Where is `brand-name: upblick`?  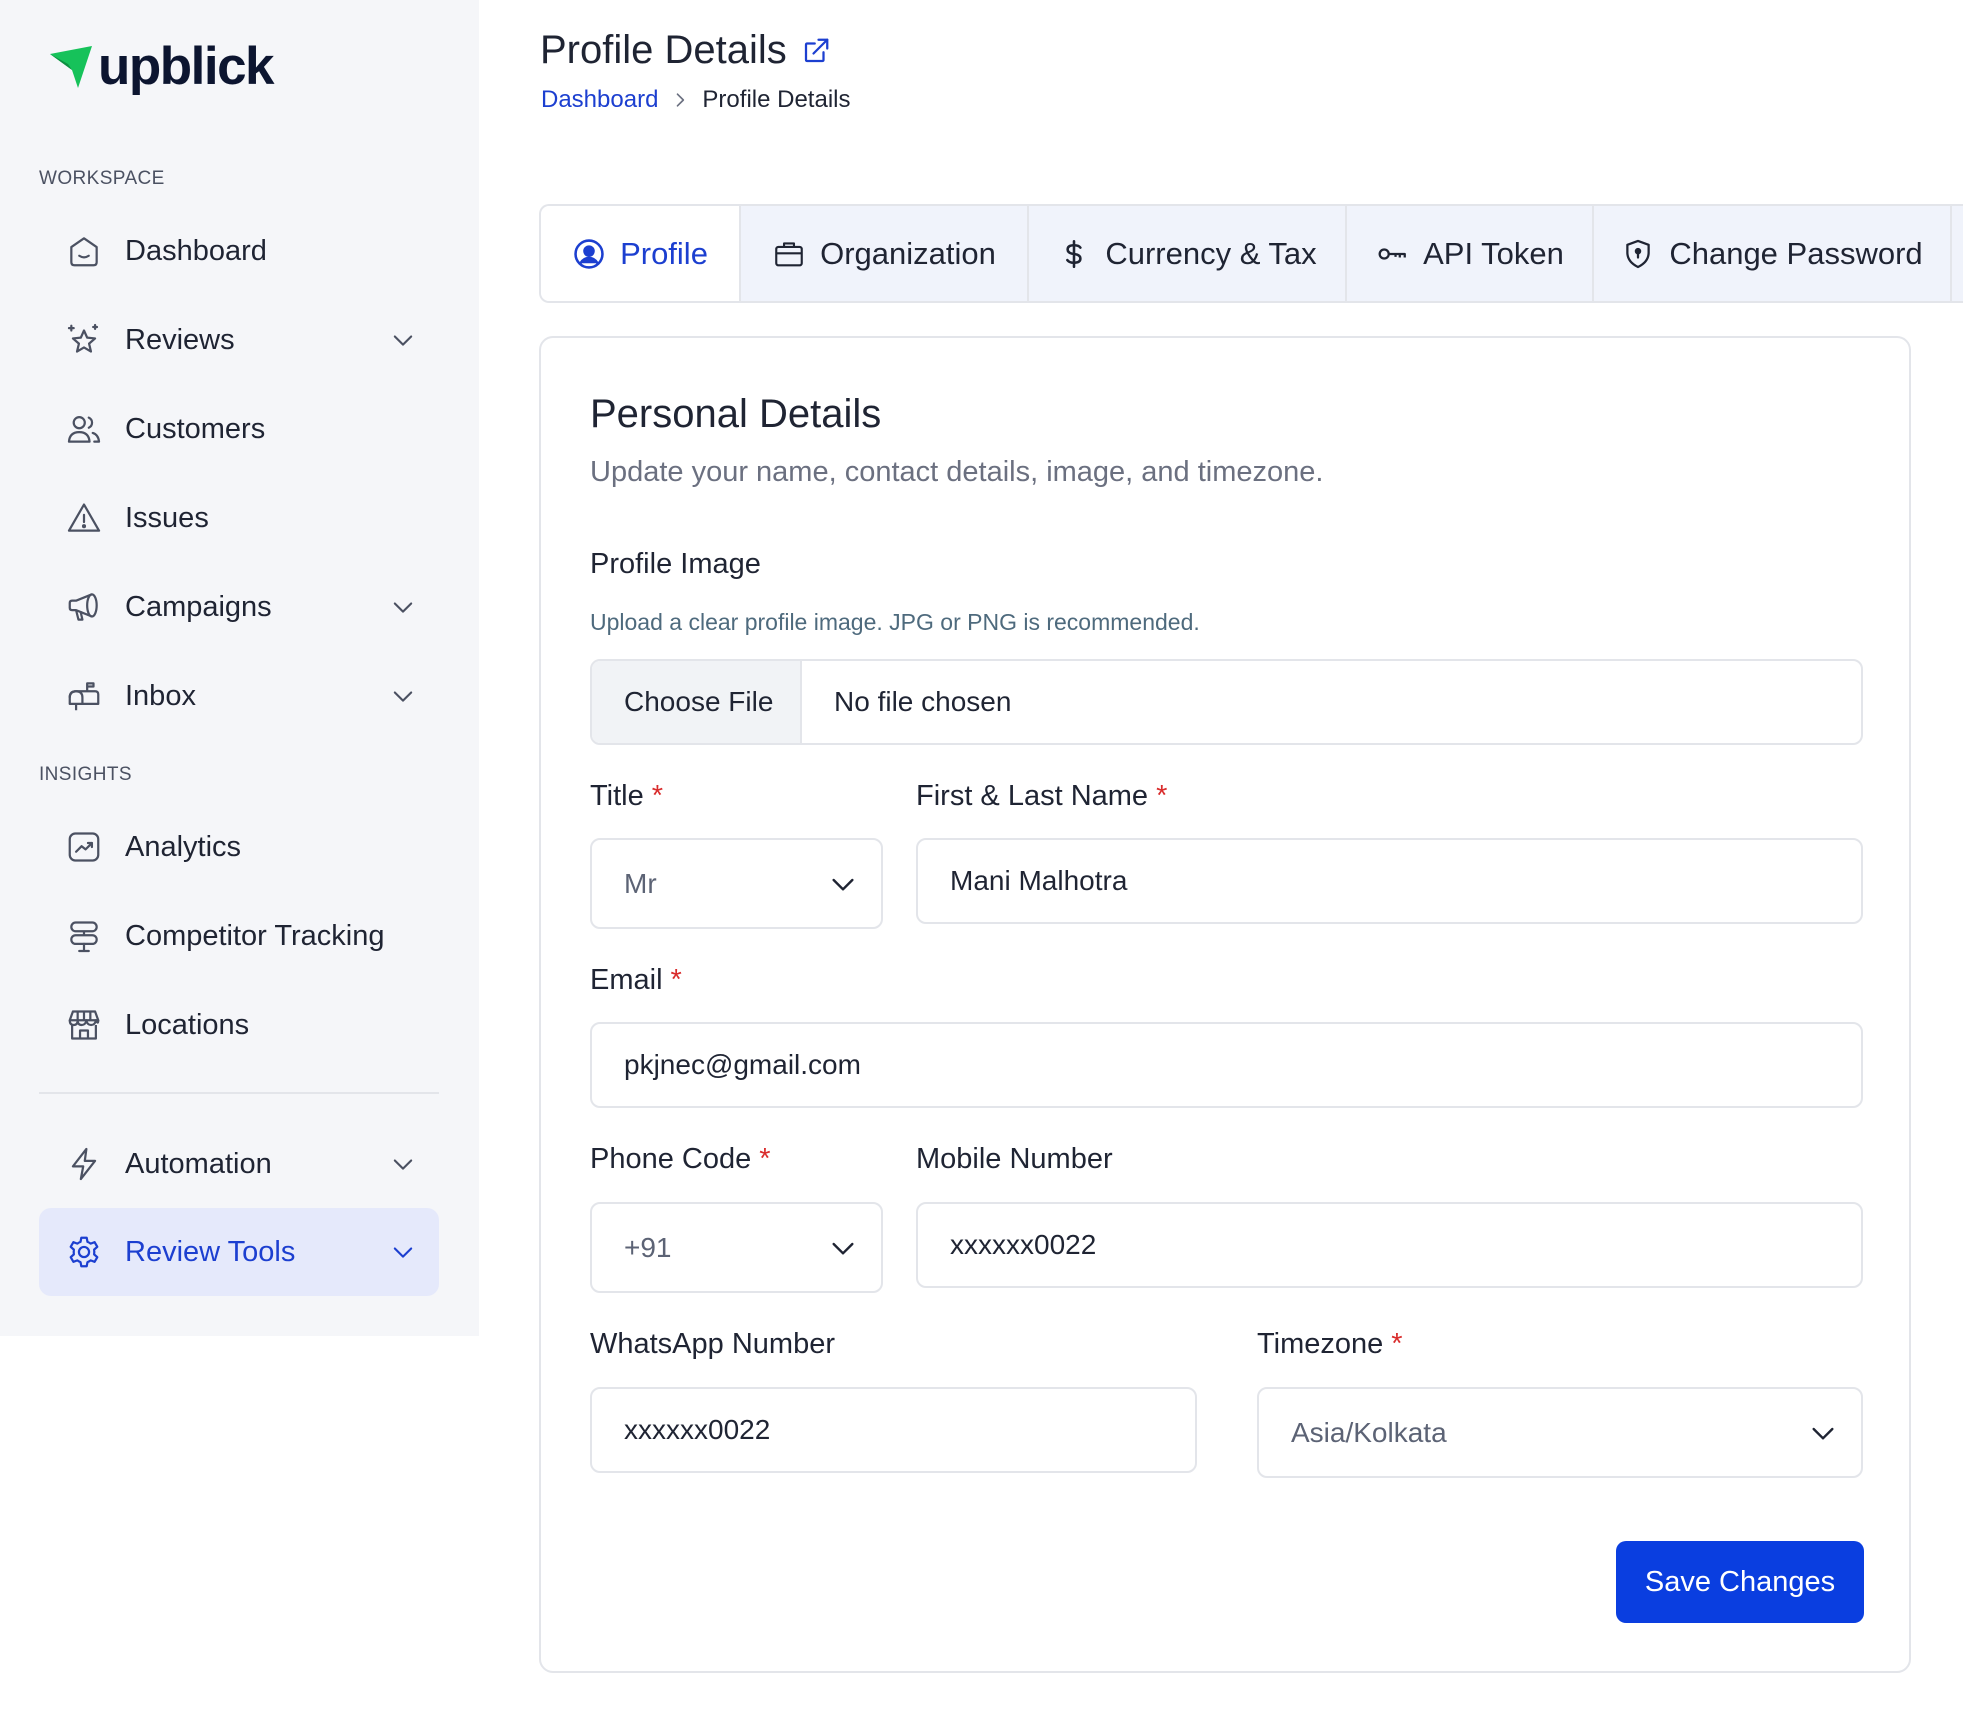
brand-name: upblick is located at coordinates (186, 66).